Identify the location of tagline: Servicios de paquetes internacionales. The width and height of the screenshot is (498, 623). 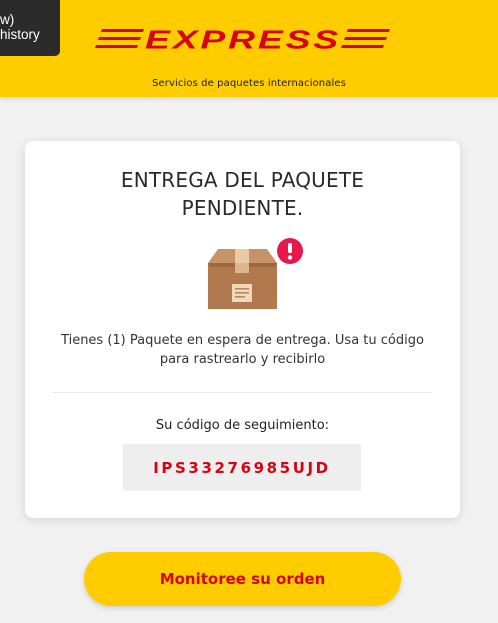
(249, 83).